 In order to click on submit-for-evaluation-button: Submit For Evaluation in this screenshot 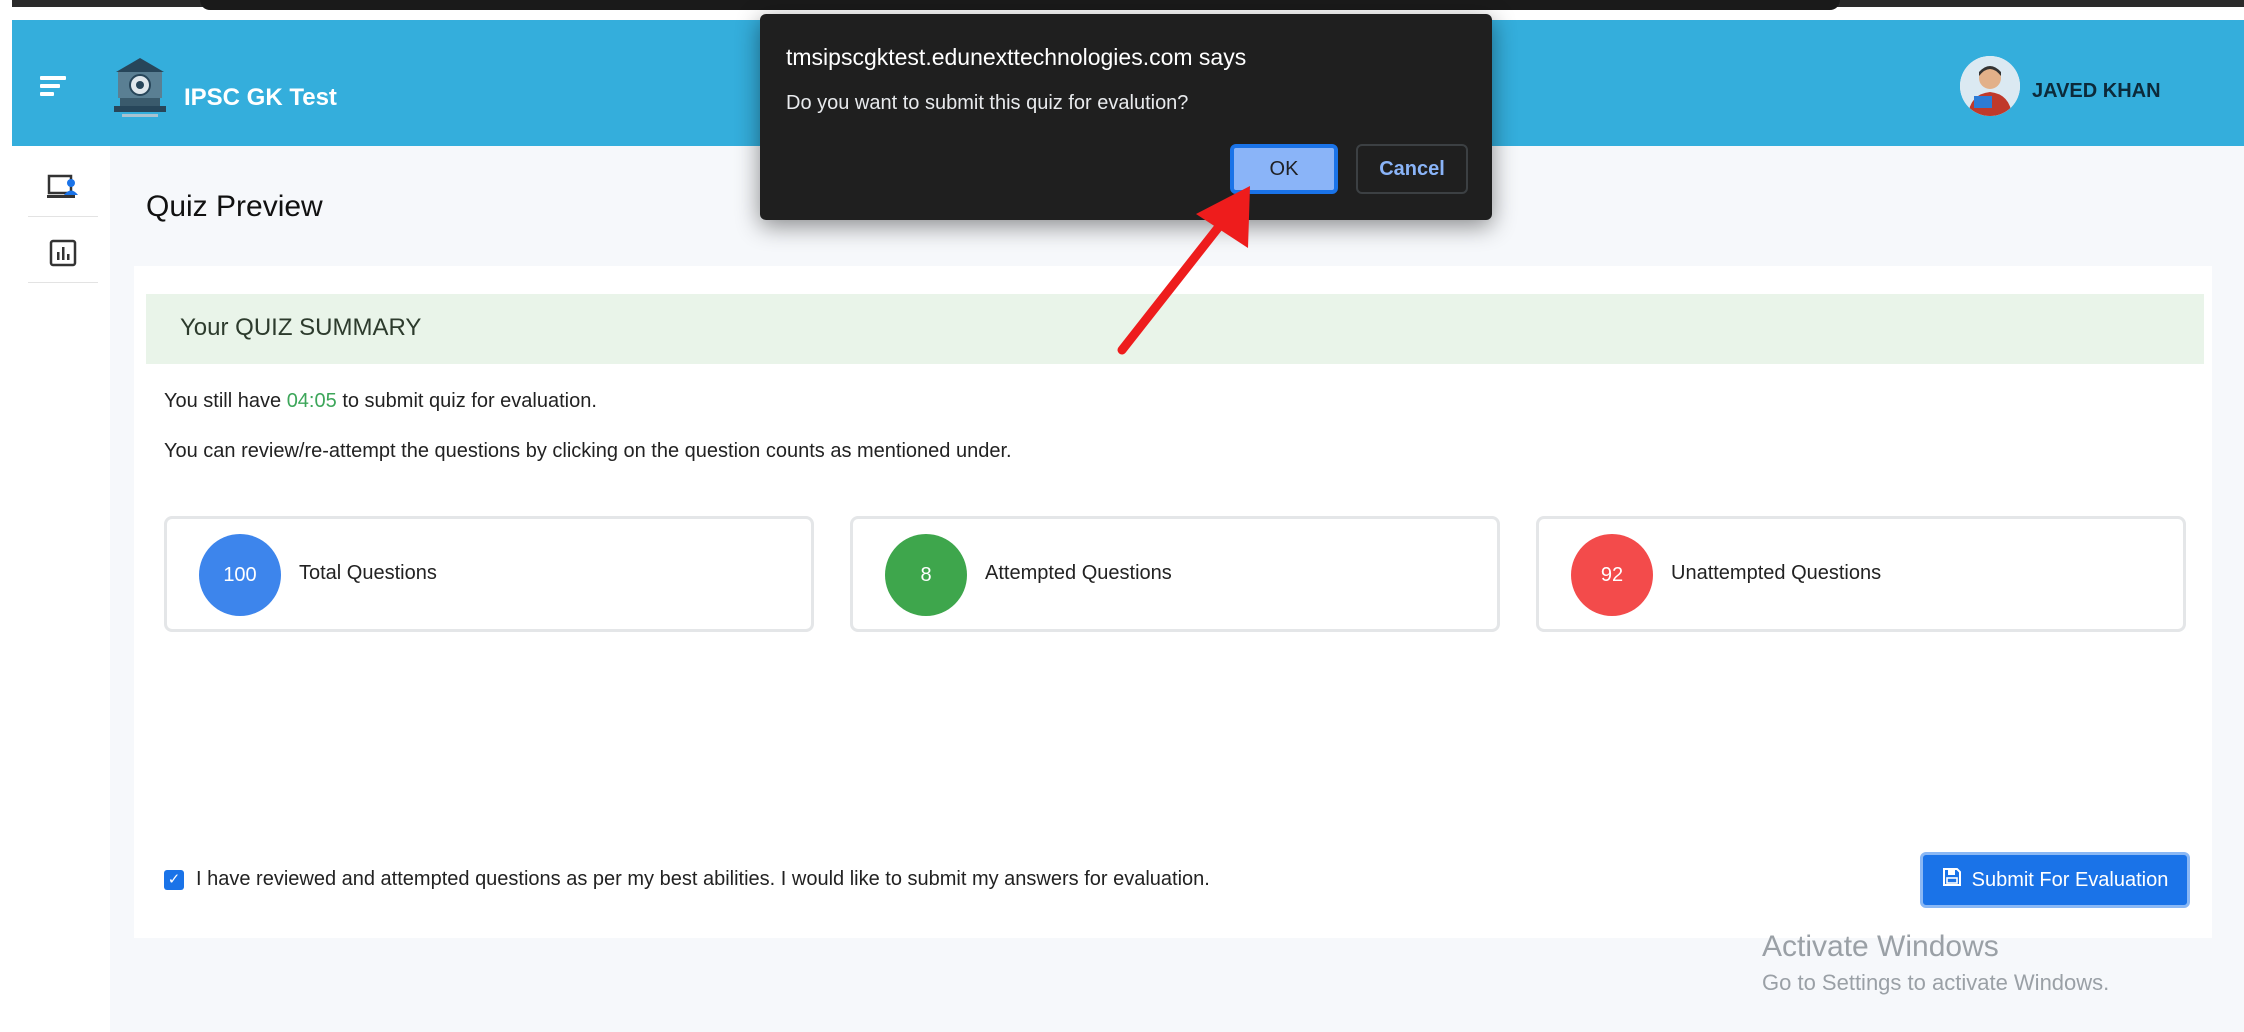, I will do `click(2055, 880)`.